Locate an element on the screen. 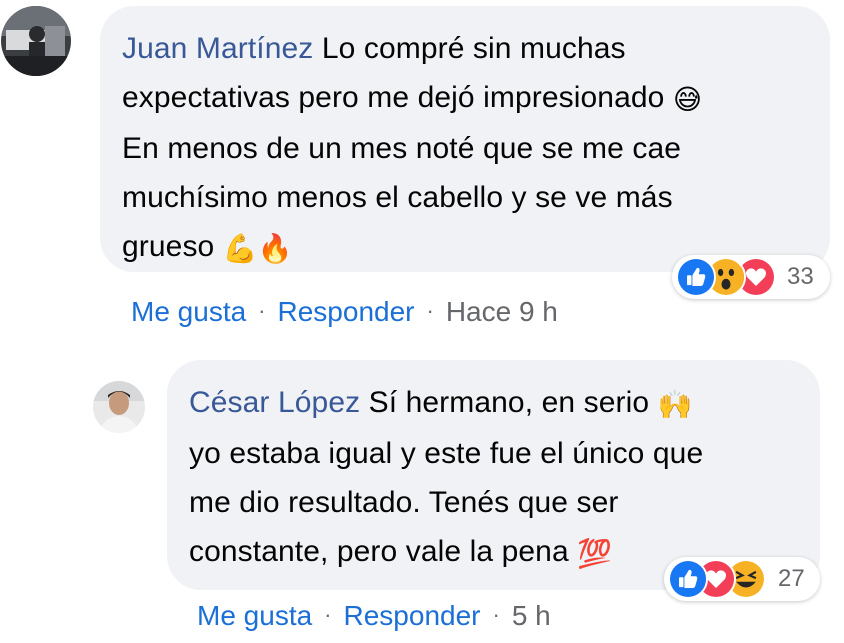 The height and width of the screenshot is (643, 844). reaction-count: 33 is located at coordinates (800, 276).